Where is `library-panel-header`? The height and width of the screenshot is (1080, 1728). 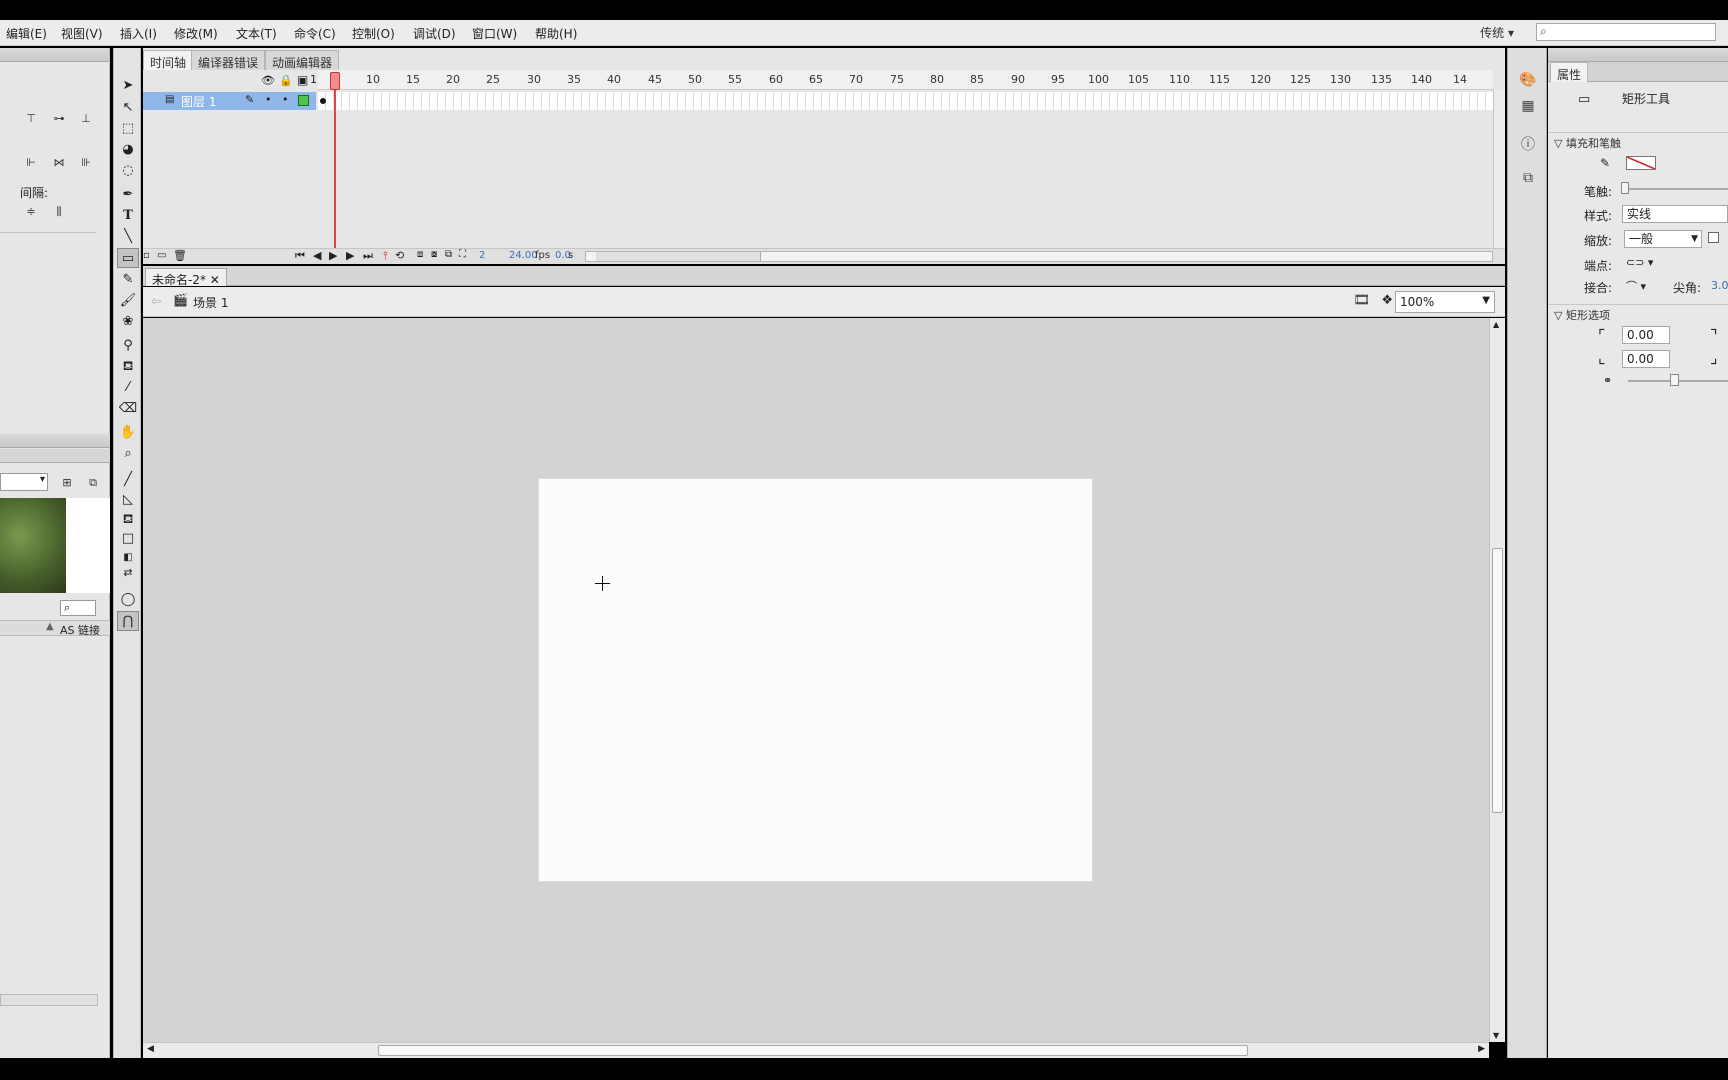 library-panel-header is located at coordinates (55, 441).